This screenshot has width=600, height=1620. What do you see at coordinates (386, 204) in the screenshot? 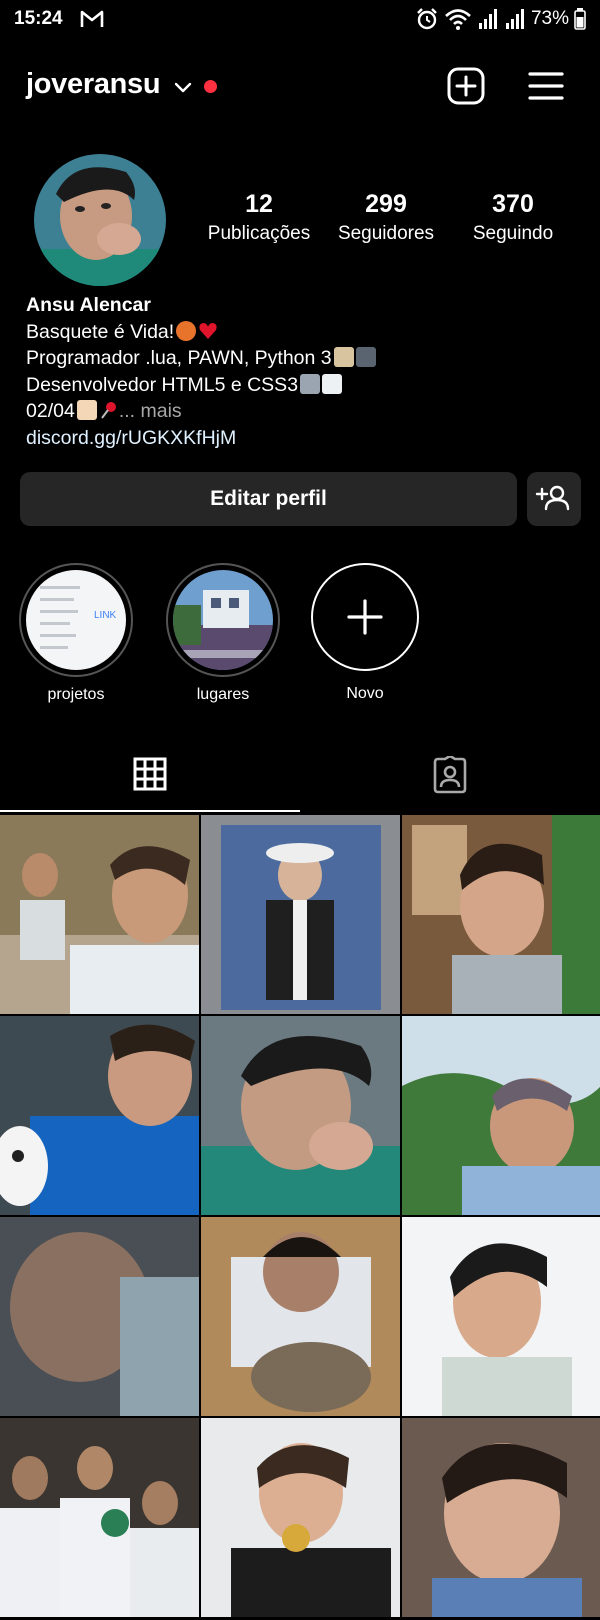
I see `stat-value: 299` at bounding box center [386, 204].